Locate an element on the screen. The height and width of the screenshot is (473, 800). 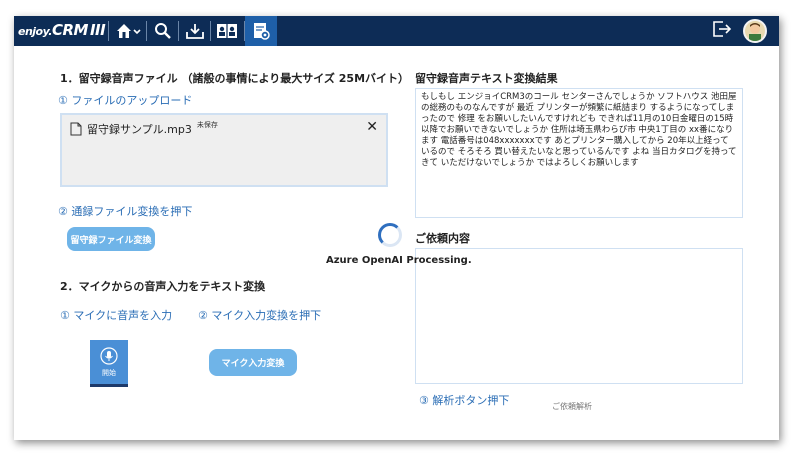
logout-icon is located at coordinates (722, 29).